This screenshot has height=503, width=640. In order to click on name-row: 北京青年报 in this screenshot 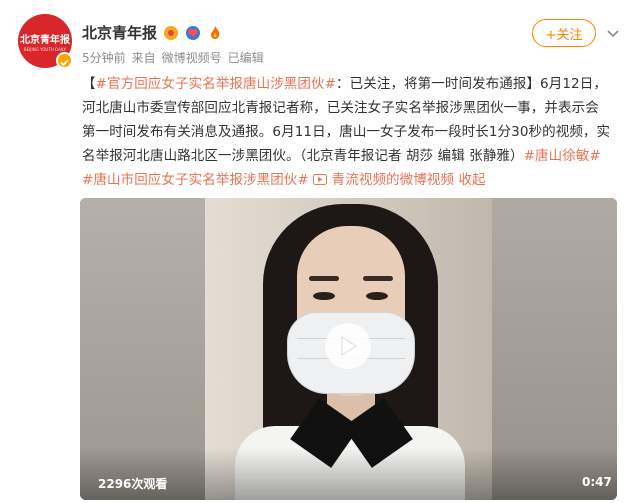, I will do `click(152, 32)`.